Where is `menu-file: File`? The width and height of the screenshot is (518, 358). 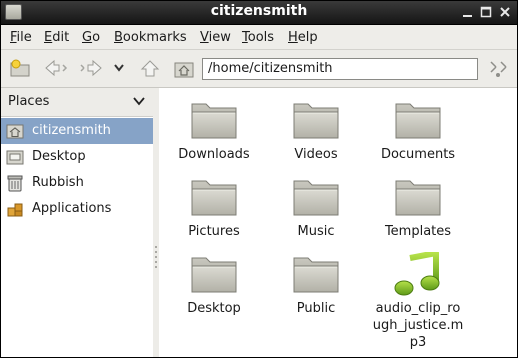
menu-file: File is located at coordinates (21, 37).